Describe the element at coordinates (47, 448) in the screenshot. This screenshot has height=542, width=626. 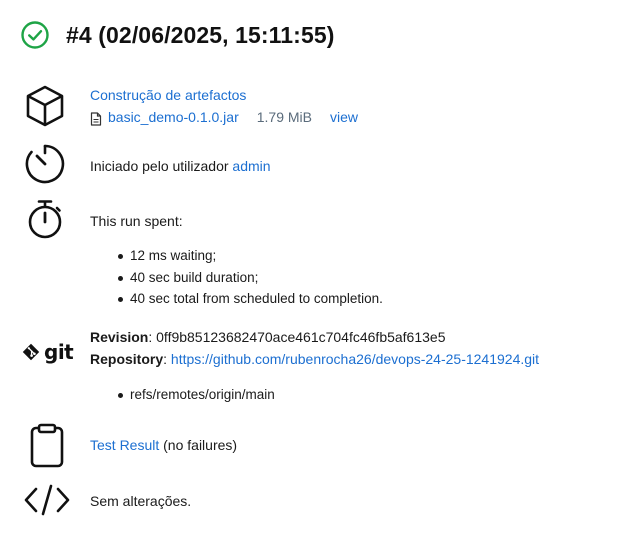
I see `clipboard-icon` at that location.